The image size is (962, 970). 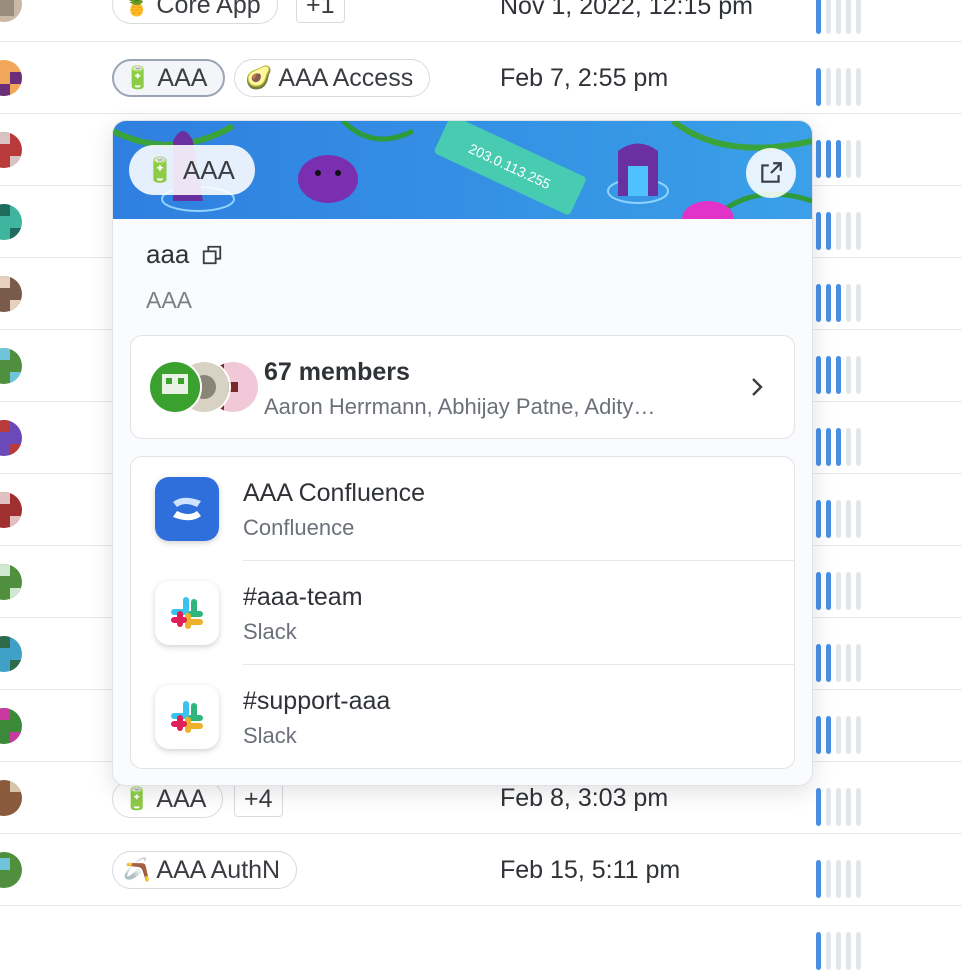 I want to click on date-cell: Feb 8, 3:03 pm, so click(x=584, y=798).